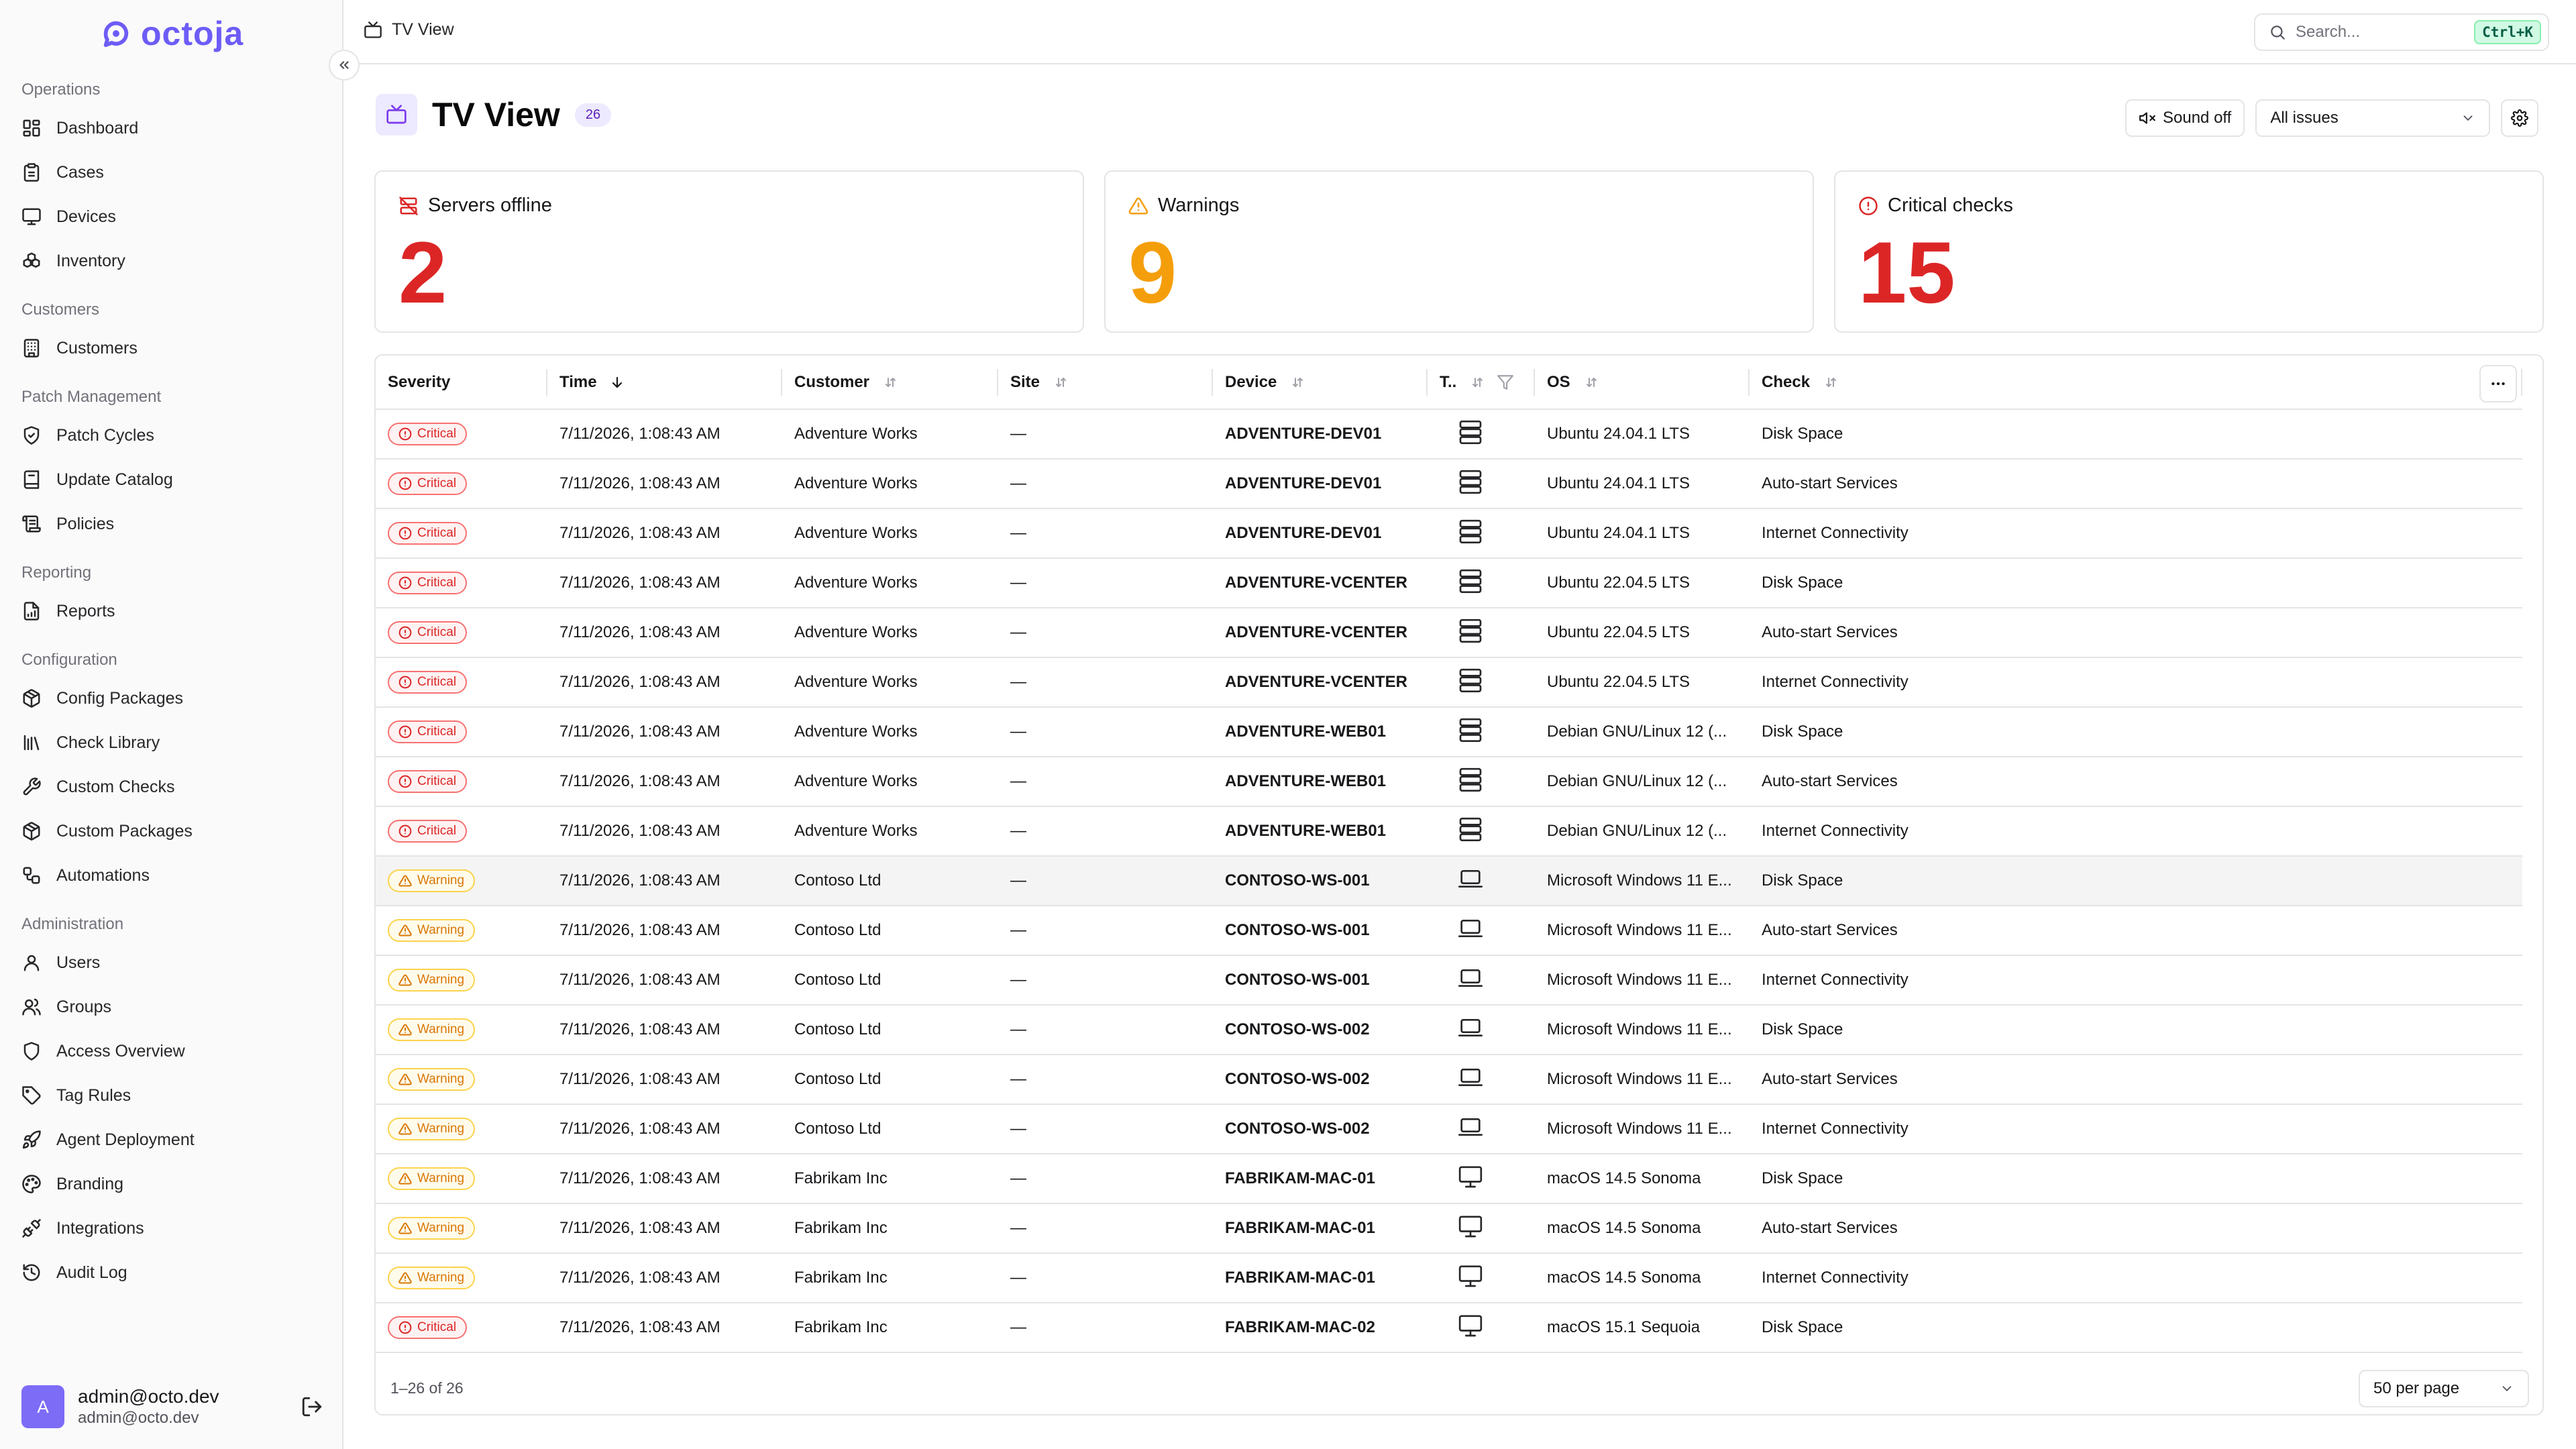  I want to click on sidebar-item-users: Users, so click(171, 963).